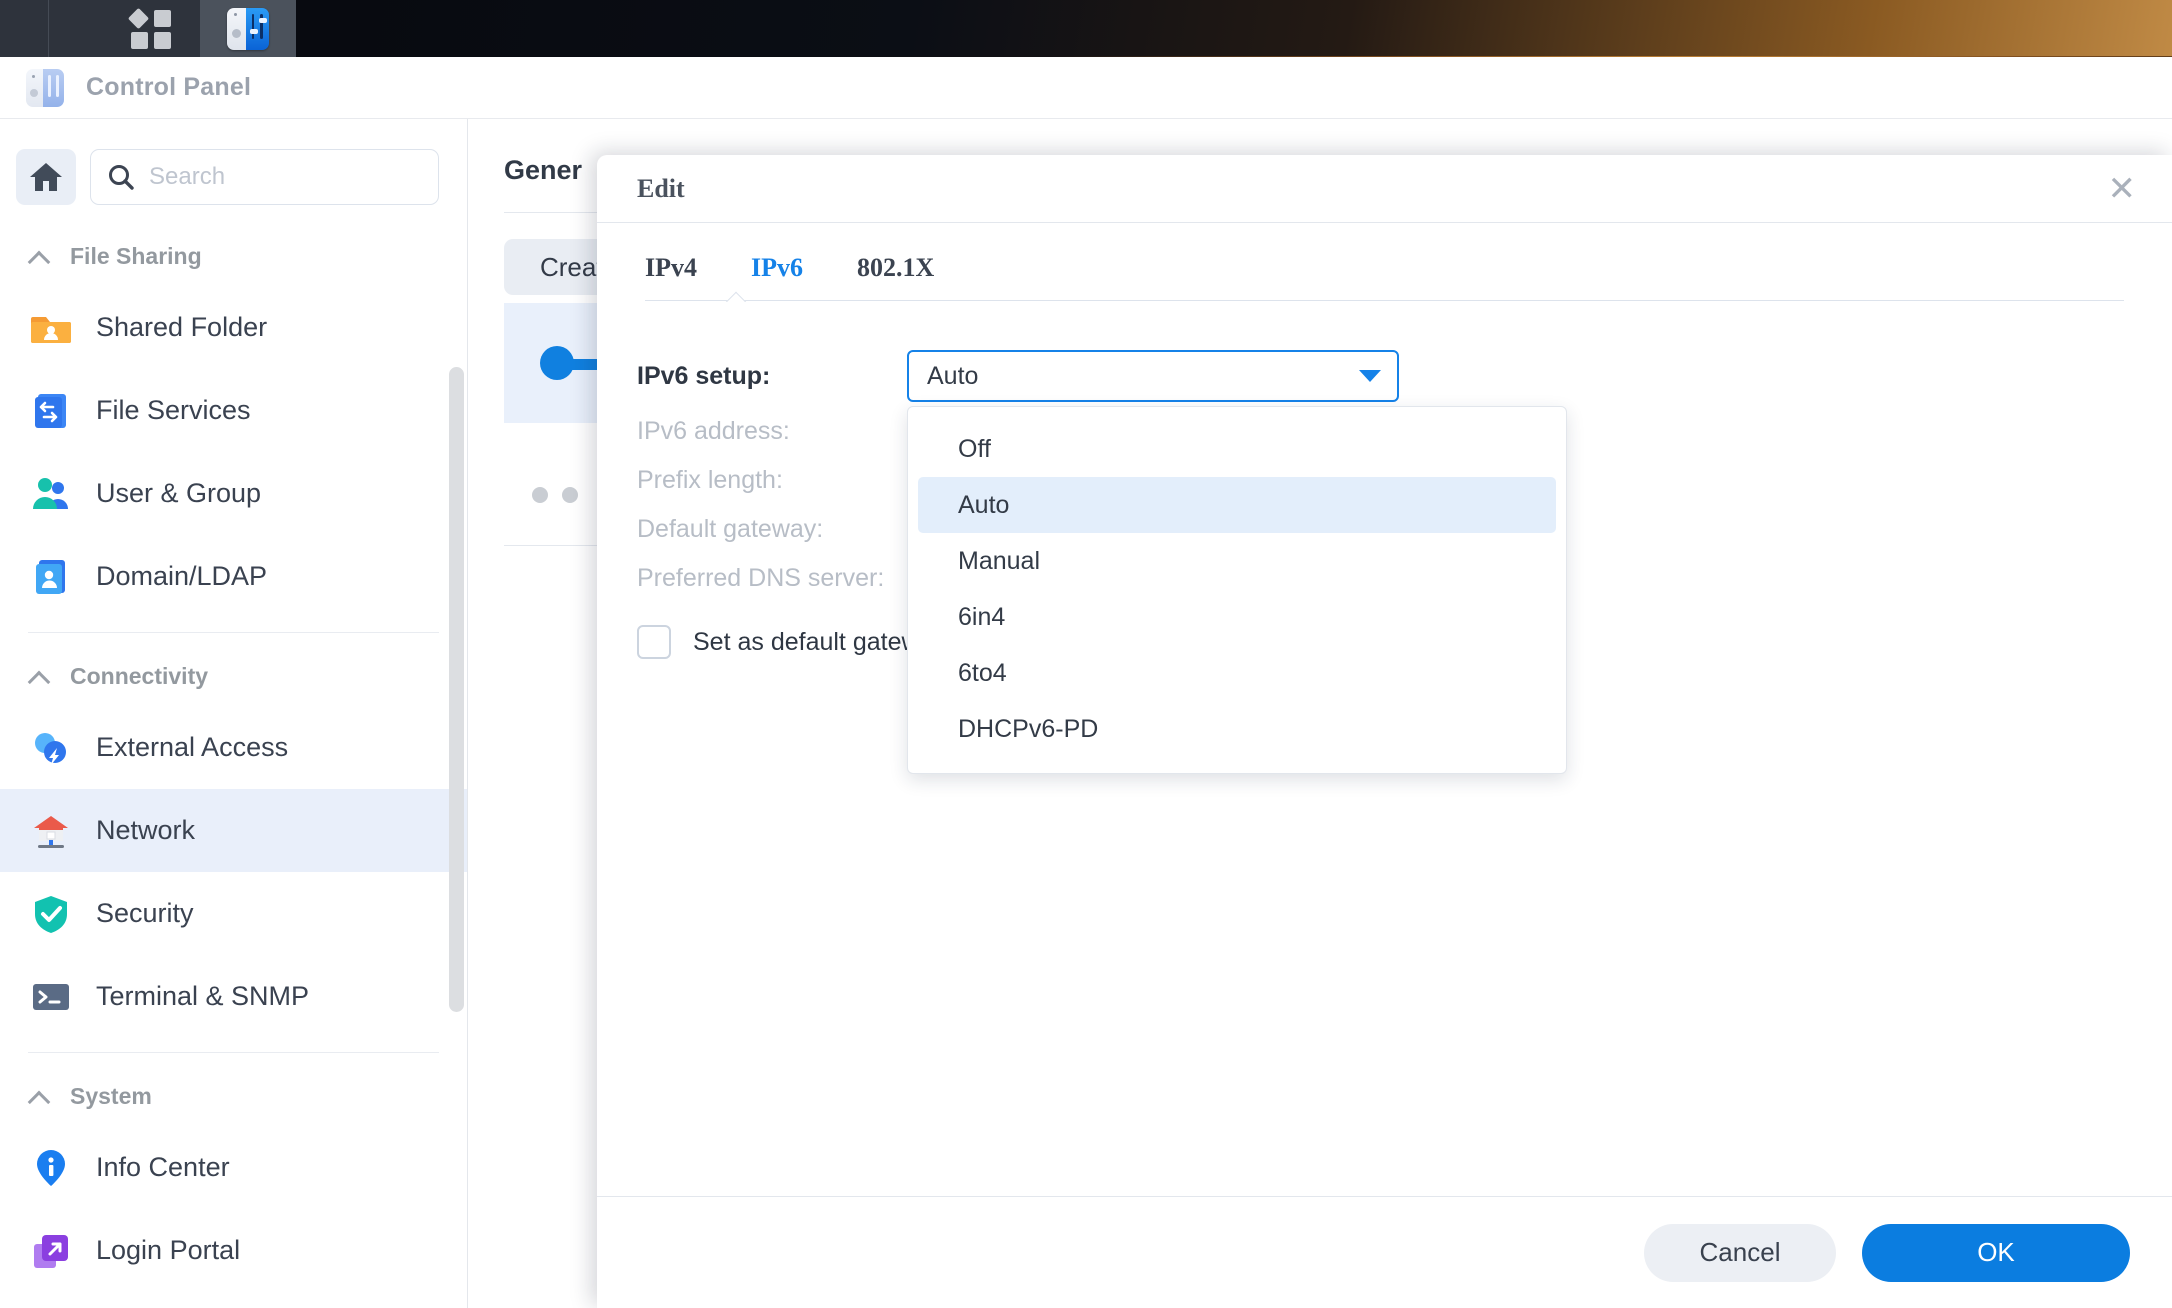  I want to click on sidebar-item-terminal-snmp: Terminal & SNMP, so click(233, 996).